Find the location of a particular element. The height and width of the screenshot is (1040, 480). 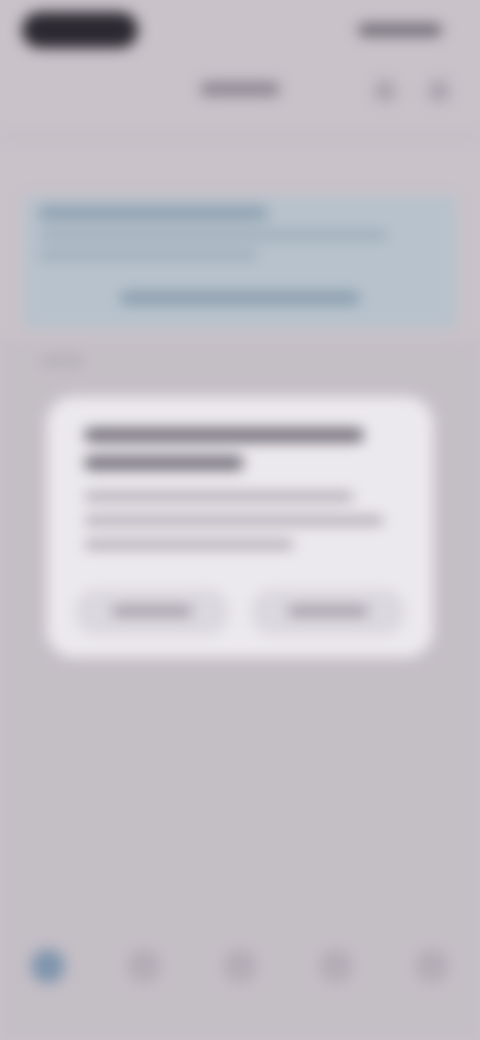

tab-add is located at coordinates (240, 966).